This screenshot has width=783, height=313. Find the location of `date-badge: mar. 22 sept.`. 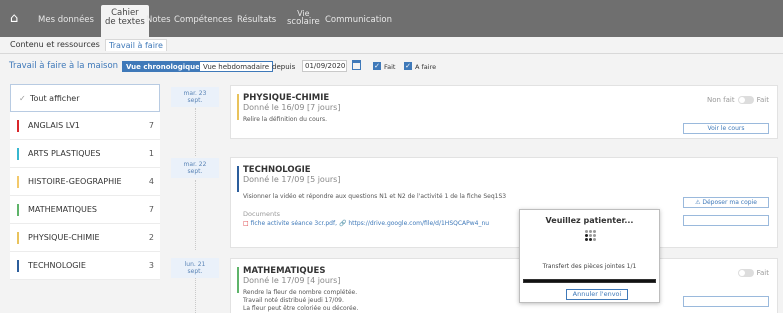

date-badge: mar. 22 sept. is located at coordinates (195, 168).